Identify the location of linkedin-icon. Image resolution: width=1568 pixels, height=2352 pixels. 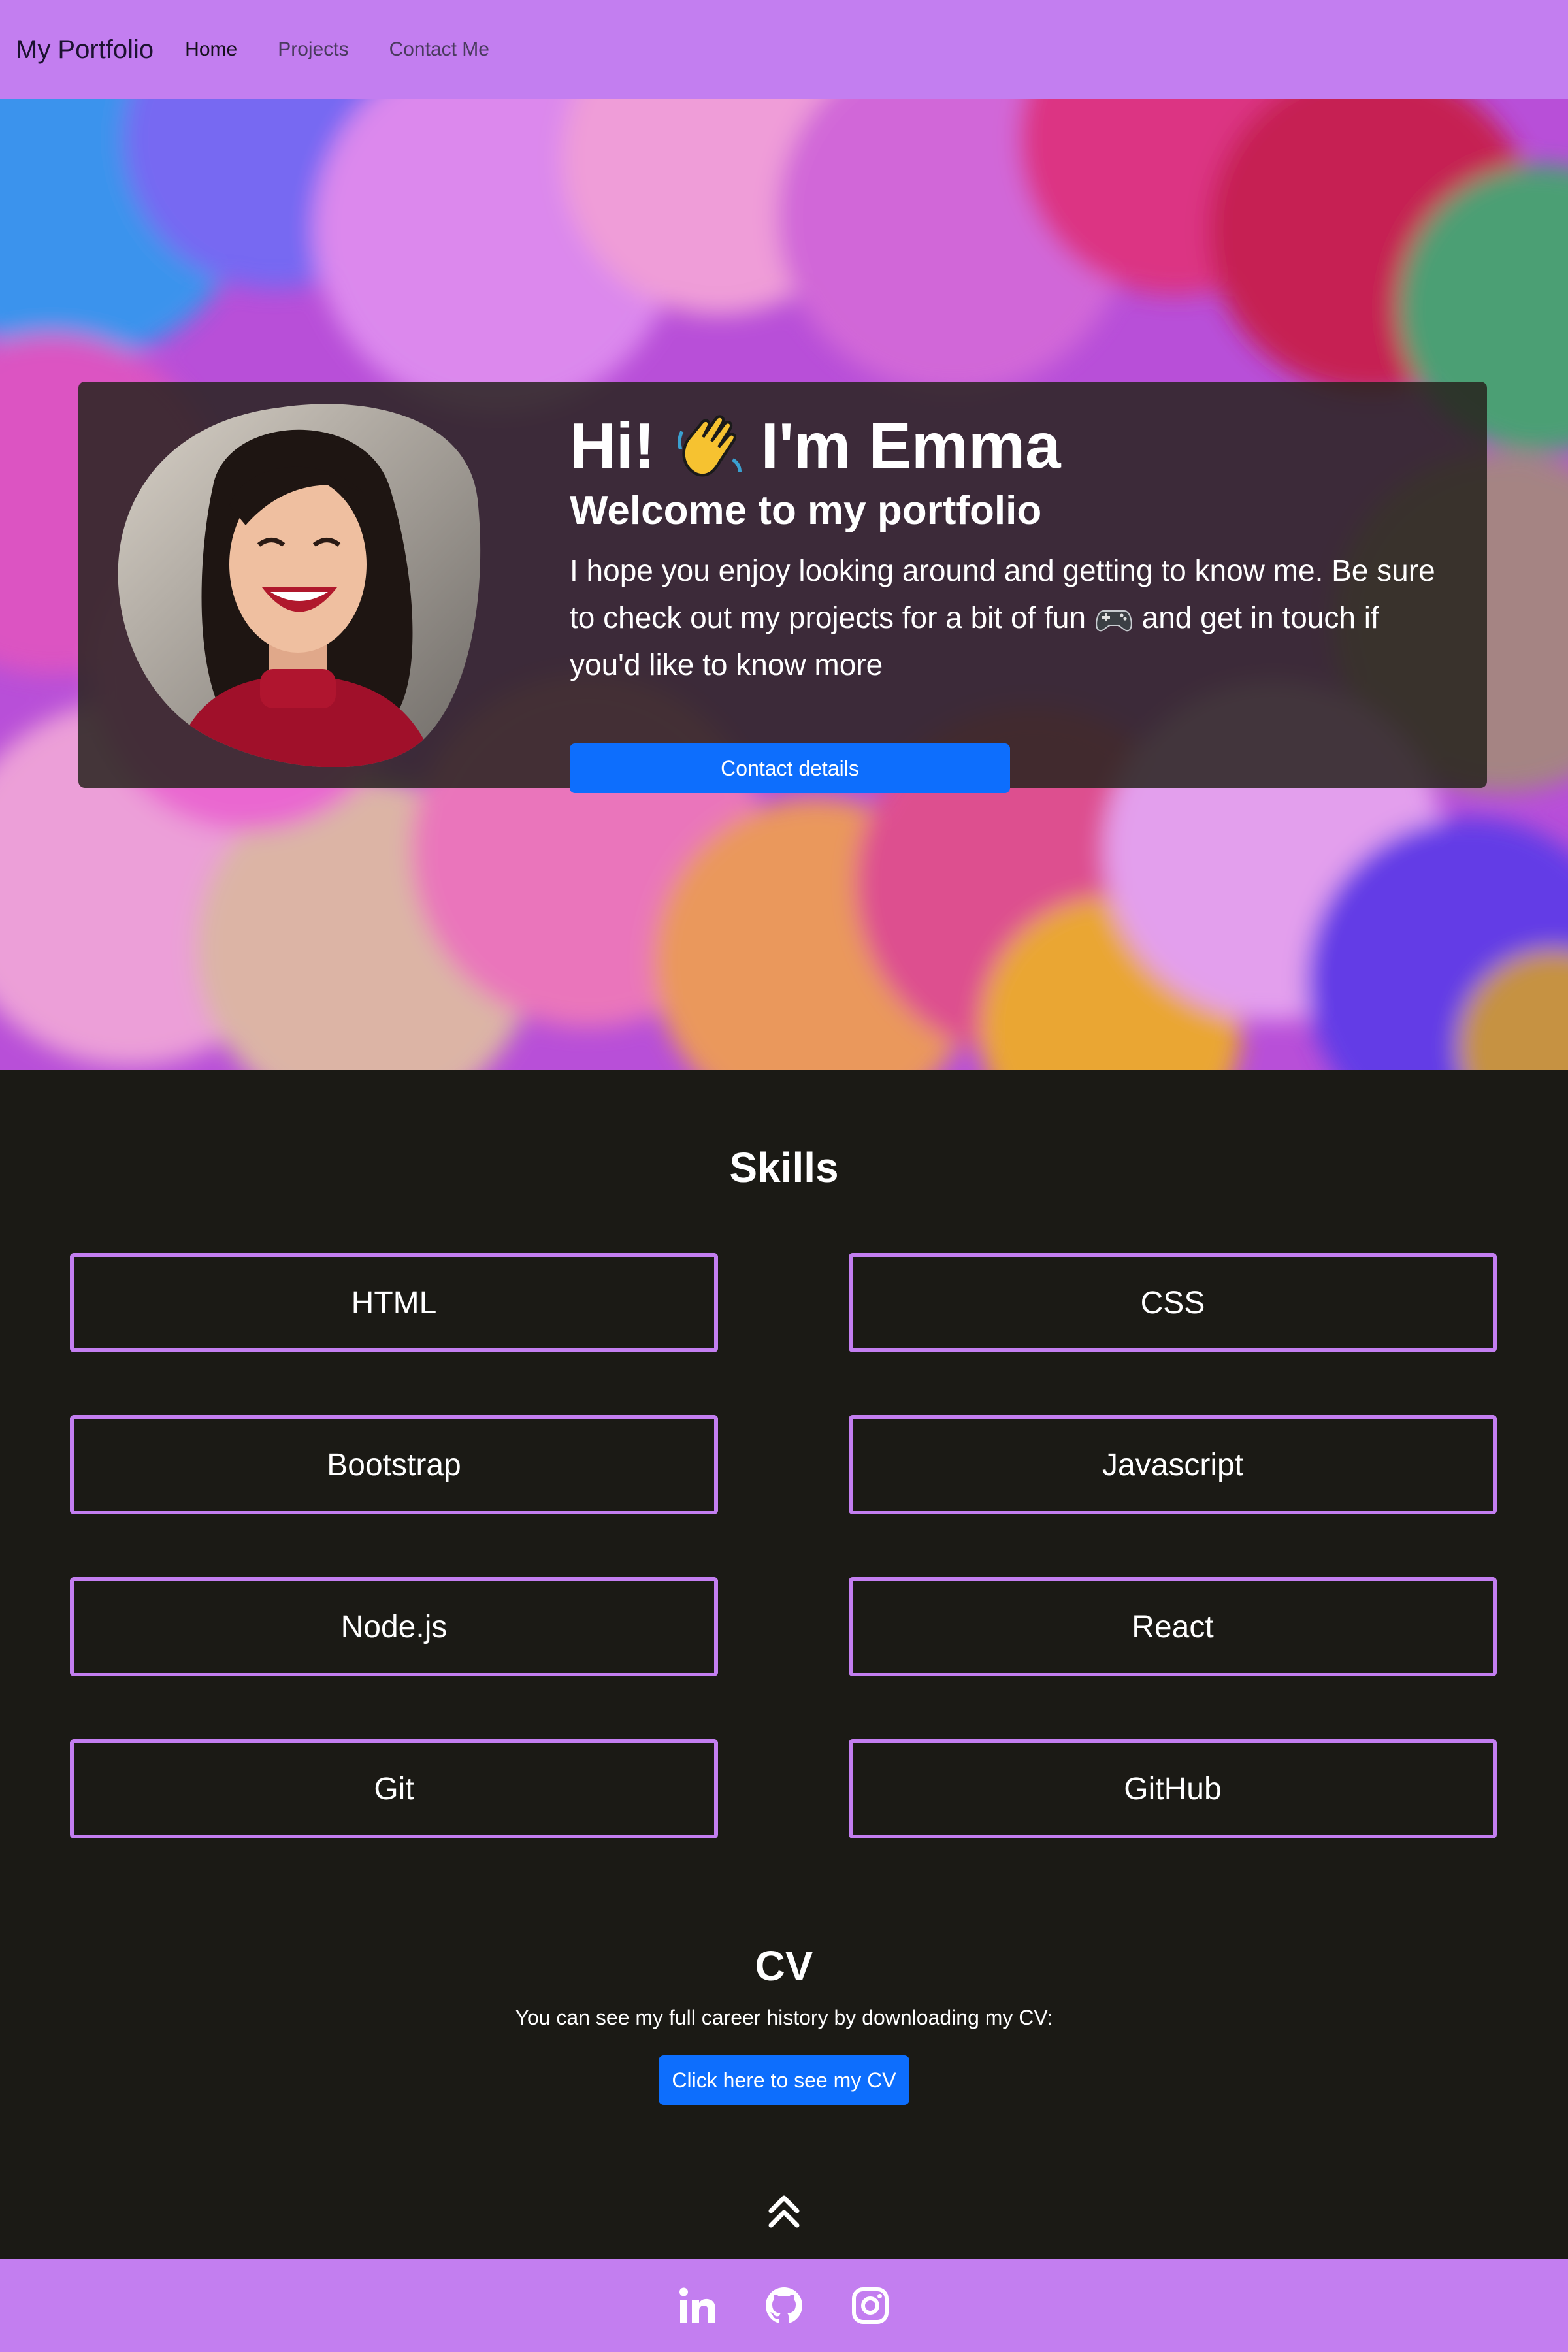
(698, 2305).